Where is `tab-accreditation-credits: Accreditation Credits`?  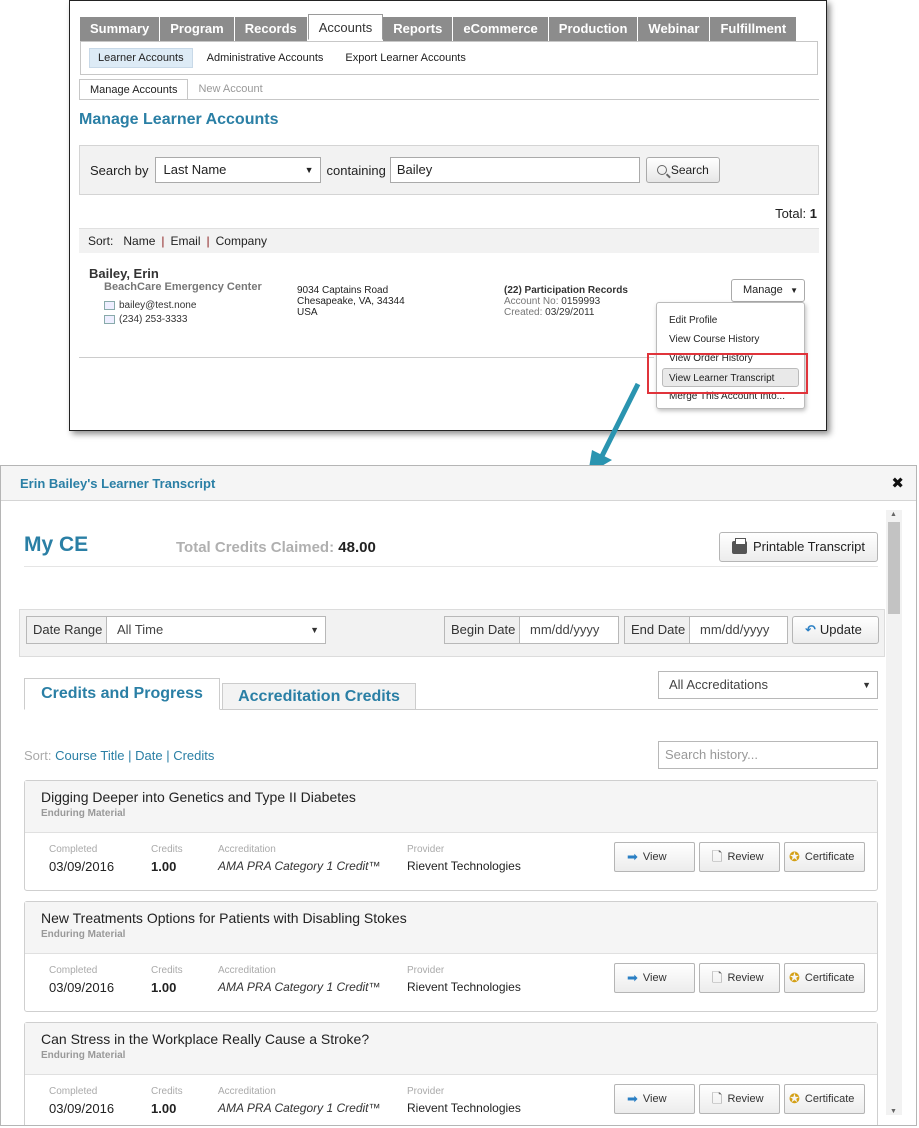
tab-accreditation-credits: Accreditation Credits is located at coordinates (319, 696).